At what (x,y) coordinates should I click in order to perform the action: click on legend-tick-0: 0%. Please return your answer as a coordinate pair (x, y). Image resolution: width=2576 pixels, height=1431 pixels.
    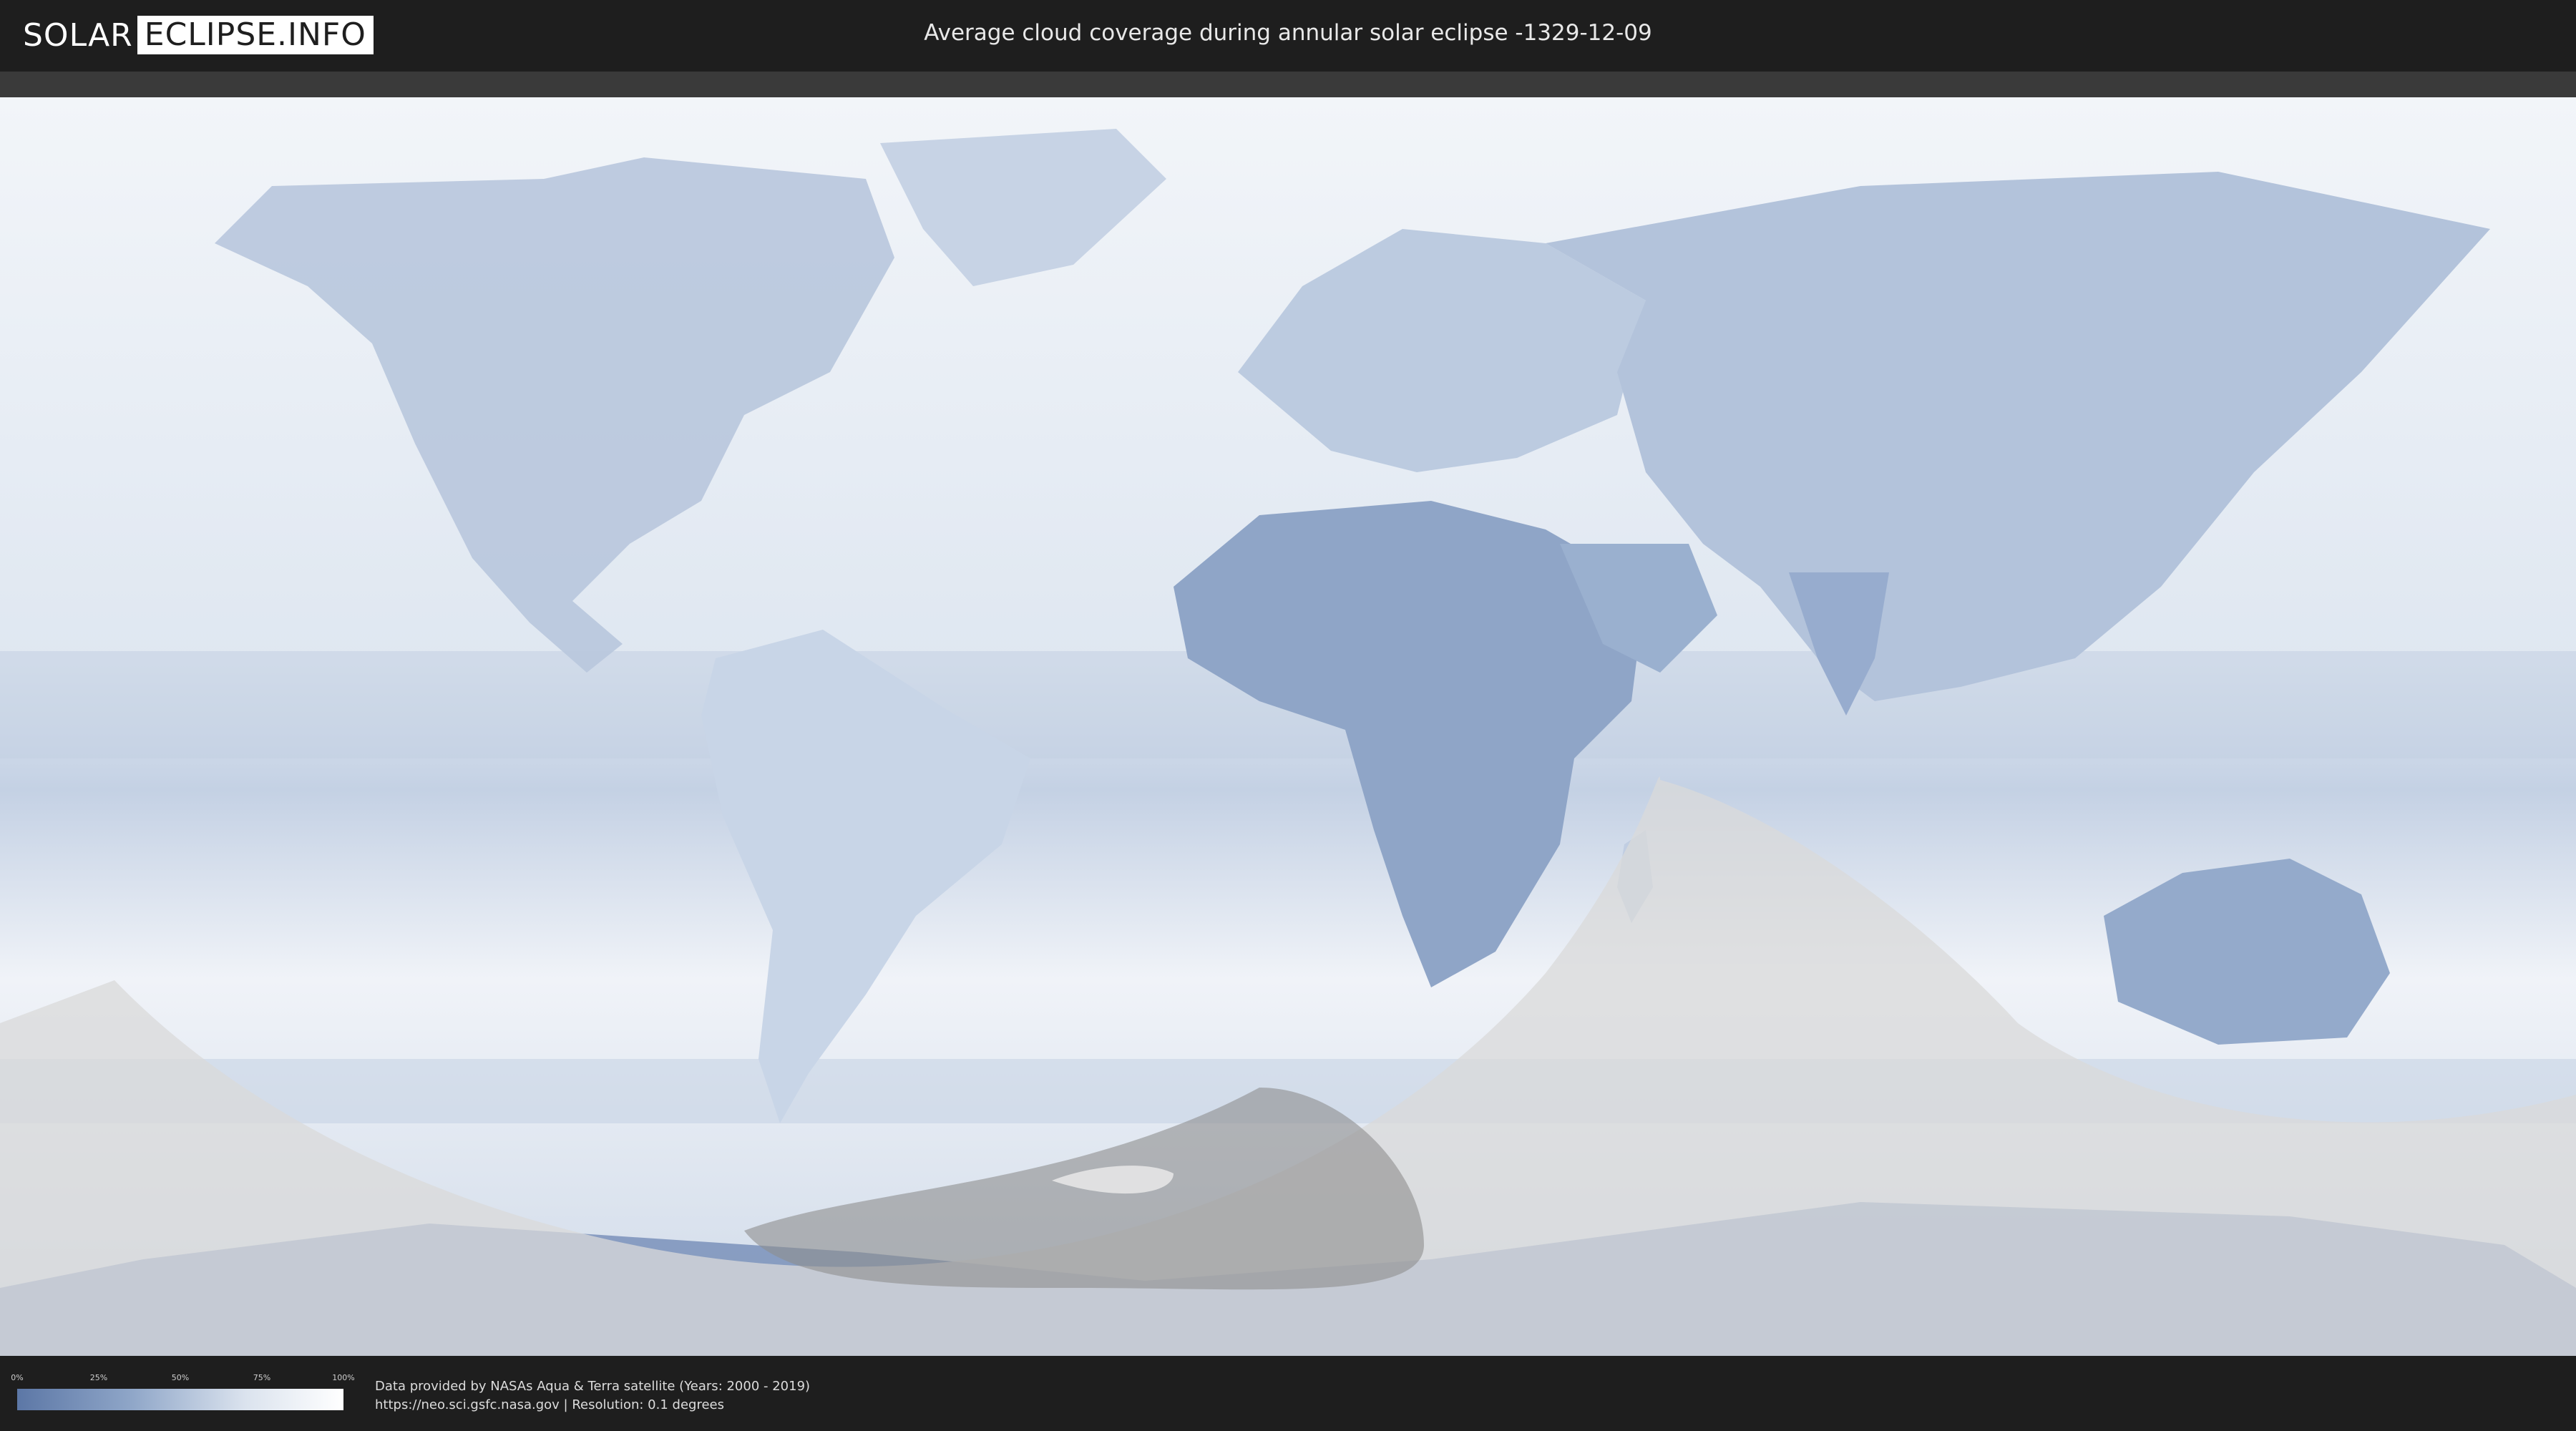
    Looking at the image, I should click on (17, 1377).